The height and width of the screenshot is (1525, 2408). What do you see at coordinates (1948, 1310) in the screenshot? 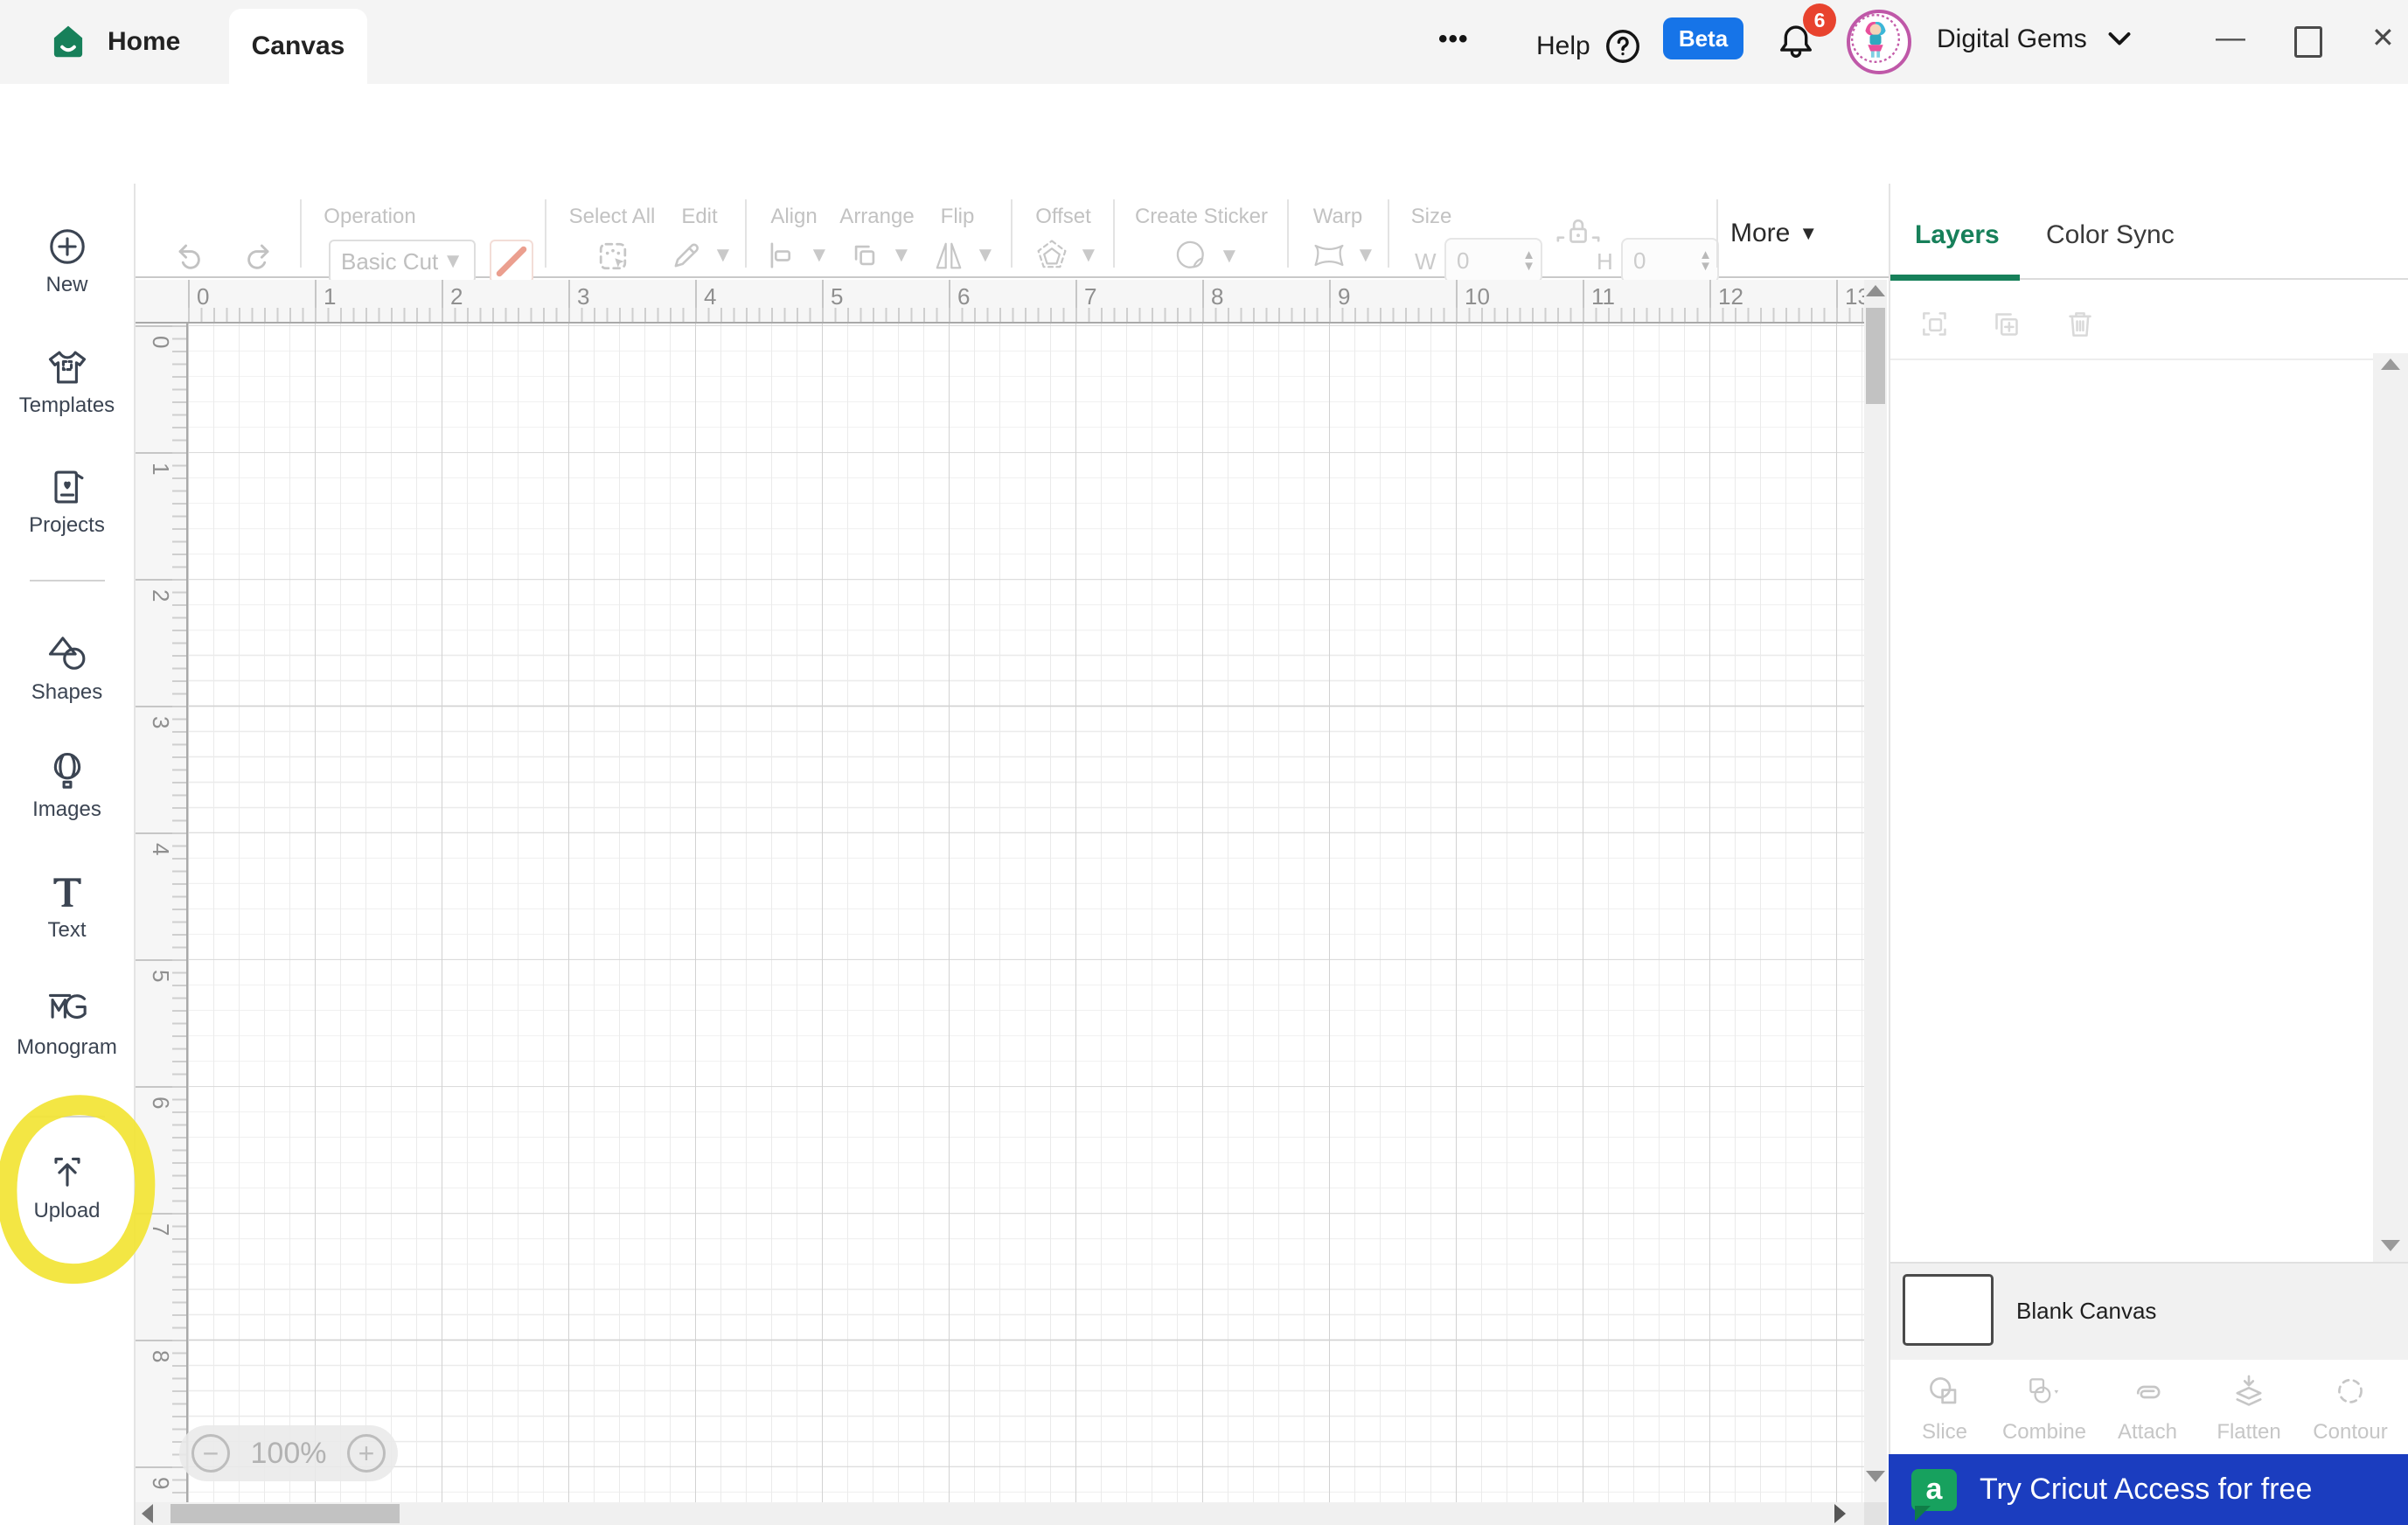
I see `blank-canvas-thumbnail` at bounding box center [1948, 1310].